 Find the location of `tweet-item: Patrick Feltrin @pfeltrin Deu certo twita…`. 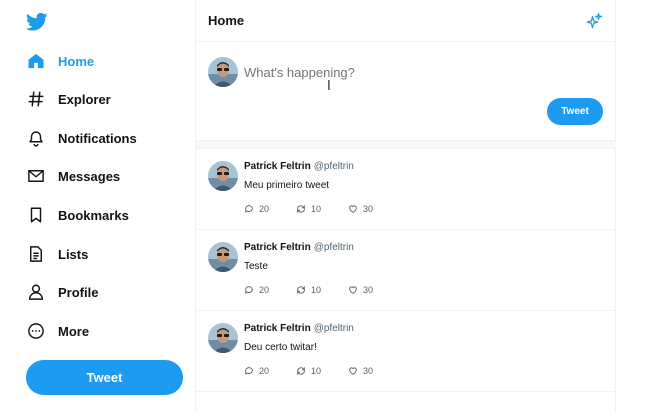

tweet-item: Patrick Feltrin @pfeltrin Deu certo twita… is located at coordinates (406, 351).